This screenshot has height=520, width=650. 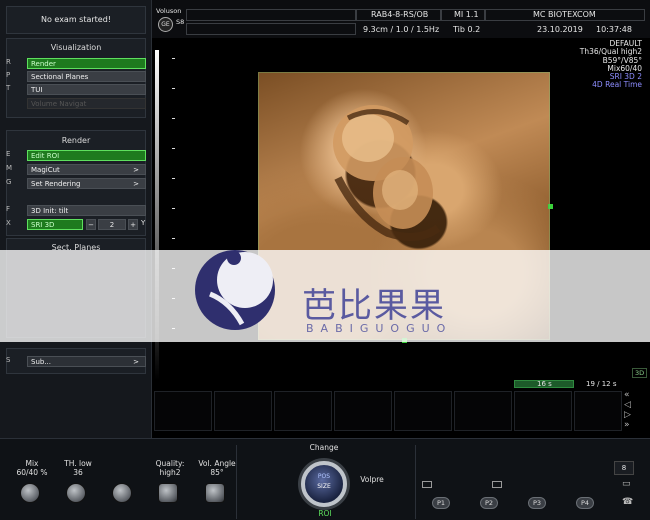 I want to click on render-row-magicut: M MagiCut >, so click(x=76, y=169).